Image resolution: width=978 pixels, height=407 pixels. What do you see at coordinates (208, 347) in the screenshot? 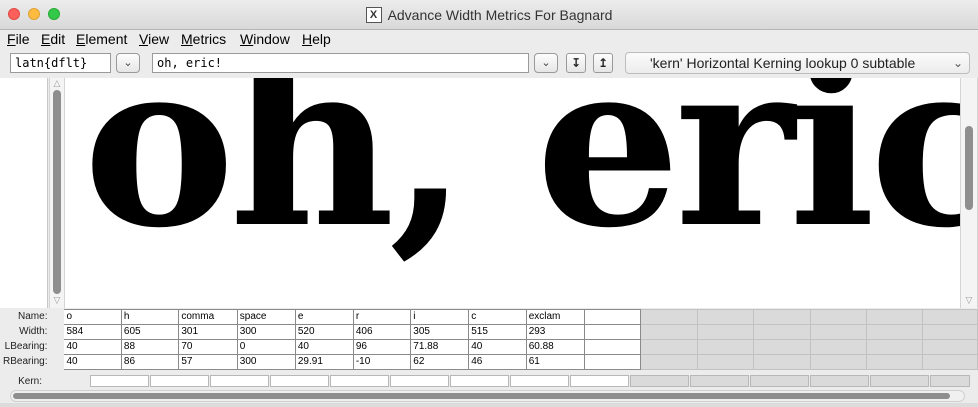
I see `lbearing-cell: 70` at bounding box center [208, 347].